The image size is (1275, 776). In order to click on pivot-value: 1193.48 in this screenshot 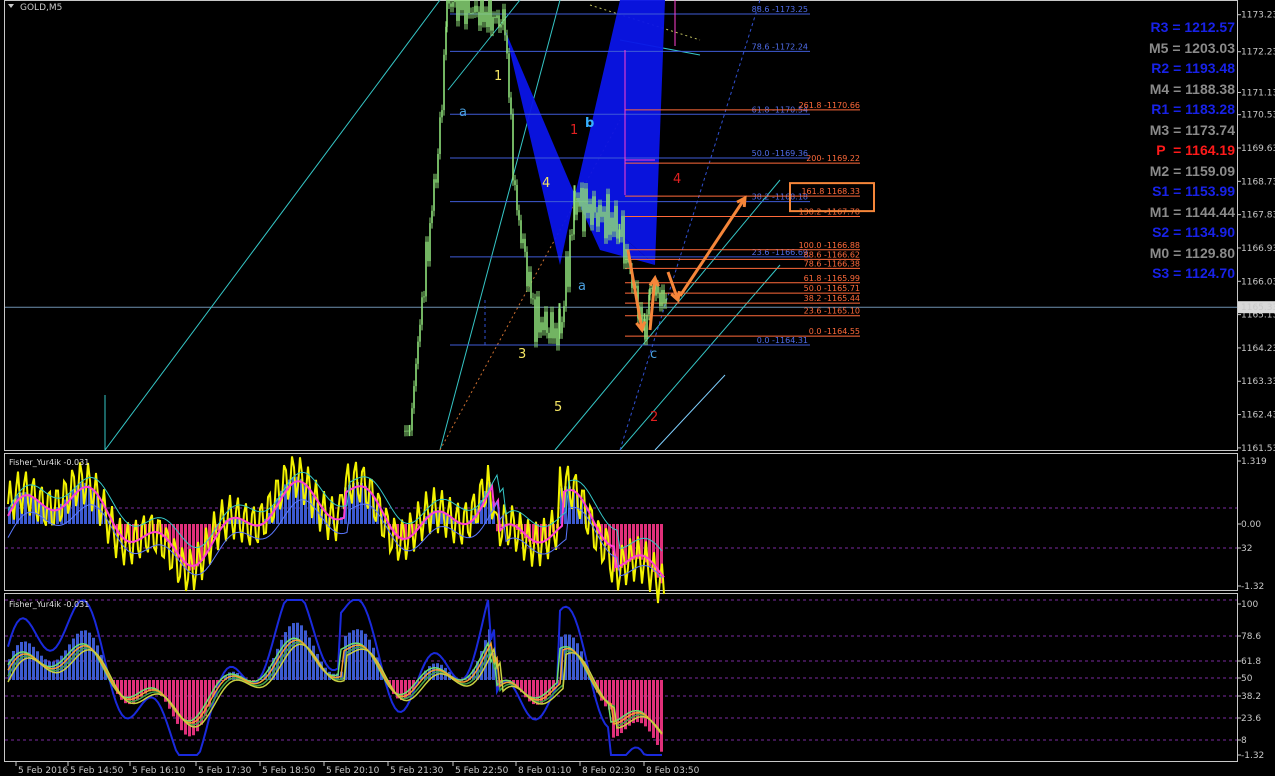, I will do `click(1210, 68)`.